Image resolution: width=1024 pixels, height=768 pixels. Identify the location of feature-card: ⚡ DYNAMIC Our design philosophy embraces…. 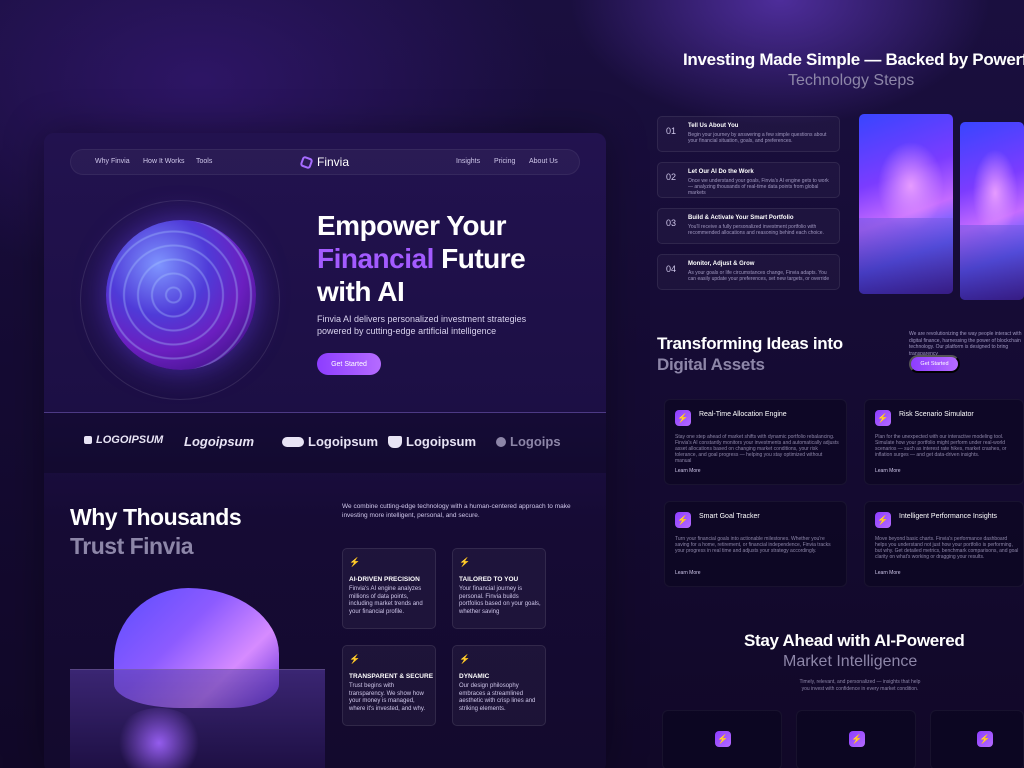
(499, 685).